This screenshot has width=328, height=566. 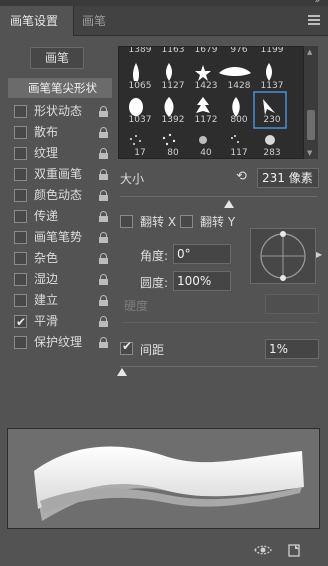 I want to click on brush-option-1: 散布, so click(x=63, y=132).